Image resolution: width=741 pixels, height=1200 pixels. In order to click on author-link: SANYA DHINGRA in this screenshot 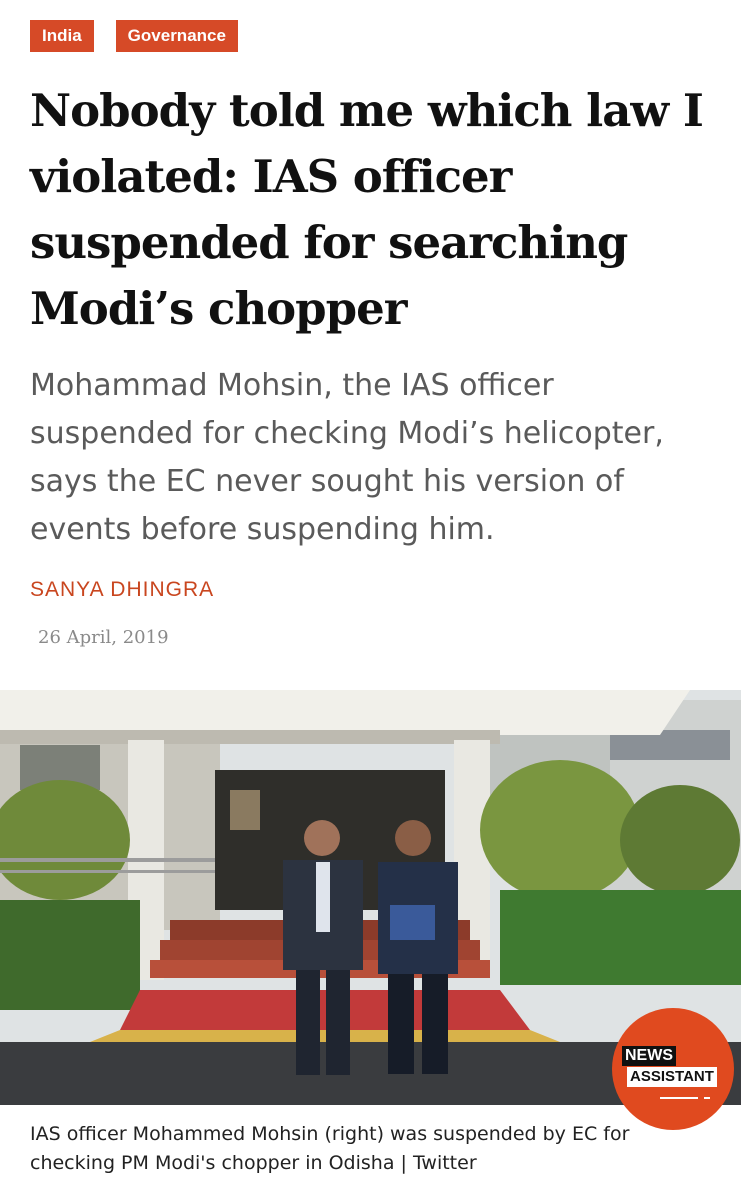, I will do `click(122, 590)`.